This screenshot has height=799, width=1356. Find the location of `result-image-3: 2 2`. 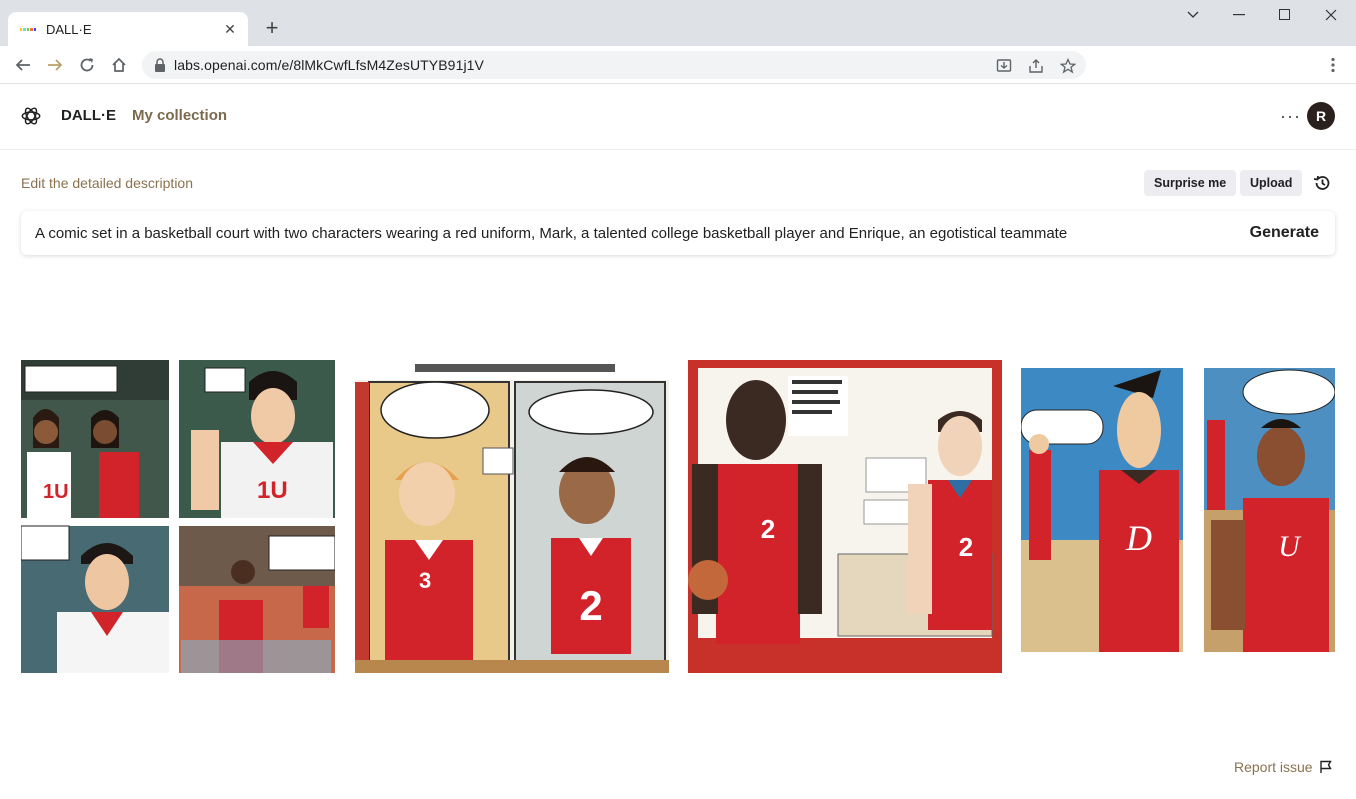

result-image-3: 2 2 is located at coordinates (845, 516).